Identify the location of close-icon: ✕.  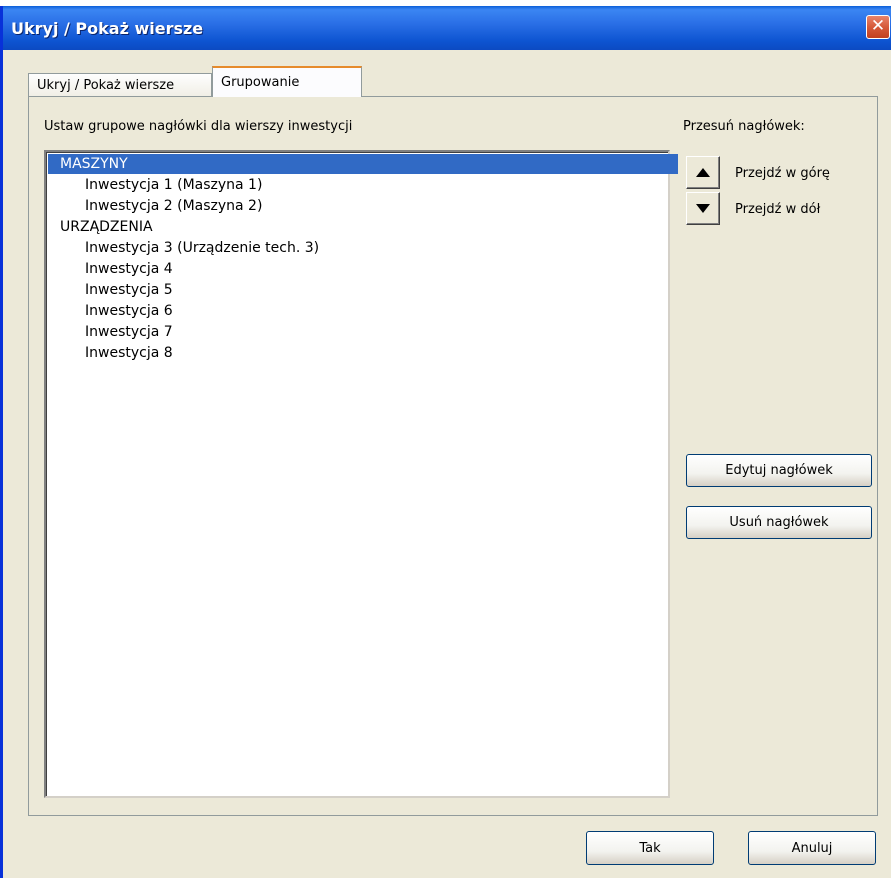
(878, 26).